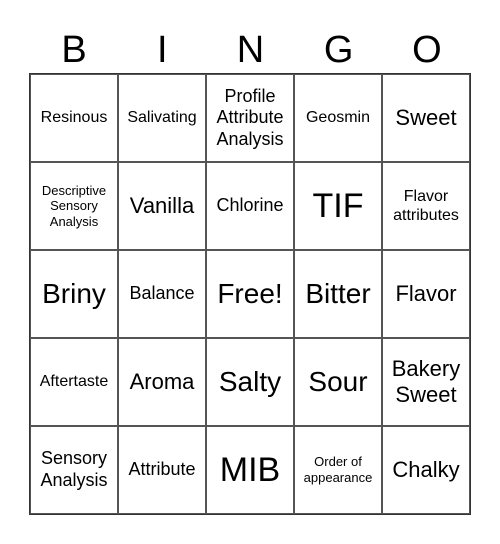 Image resolution: width=500 pixels, height=544 pixels. Describe the element at coordinates (162, 118) in the screenshot. I see `bingo-cell: Salivating` at that location.